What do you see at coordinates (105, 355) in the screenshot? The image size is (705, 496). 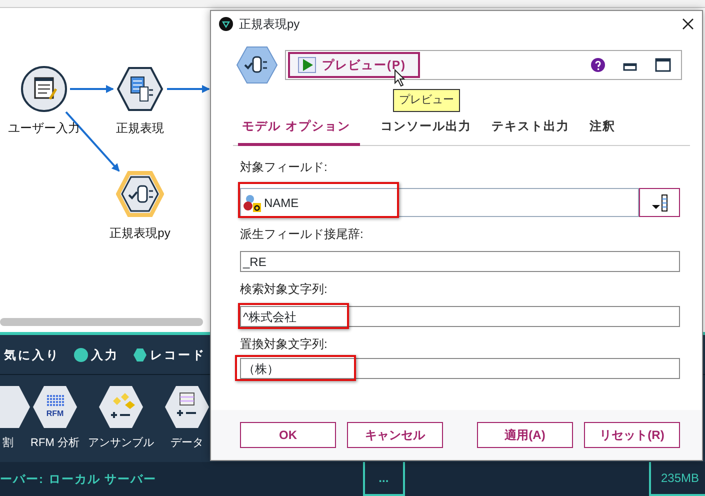 I see `palette-tab: 入力` at bounding box center [105, 355].